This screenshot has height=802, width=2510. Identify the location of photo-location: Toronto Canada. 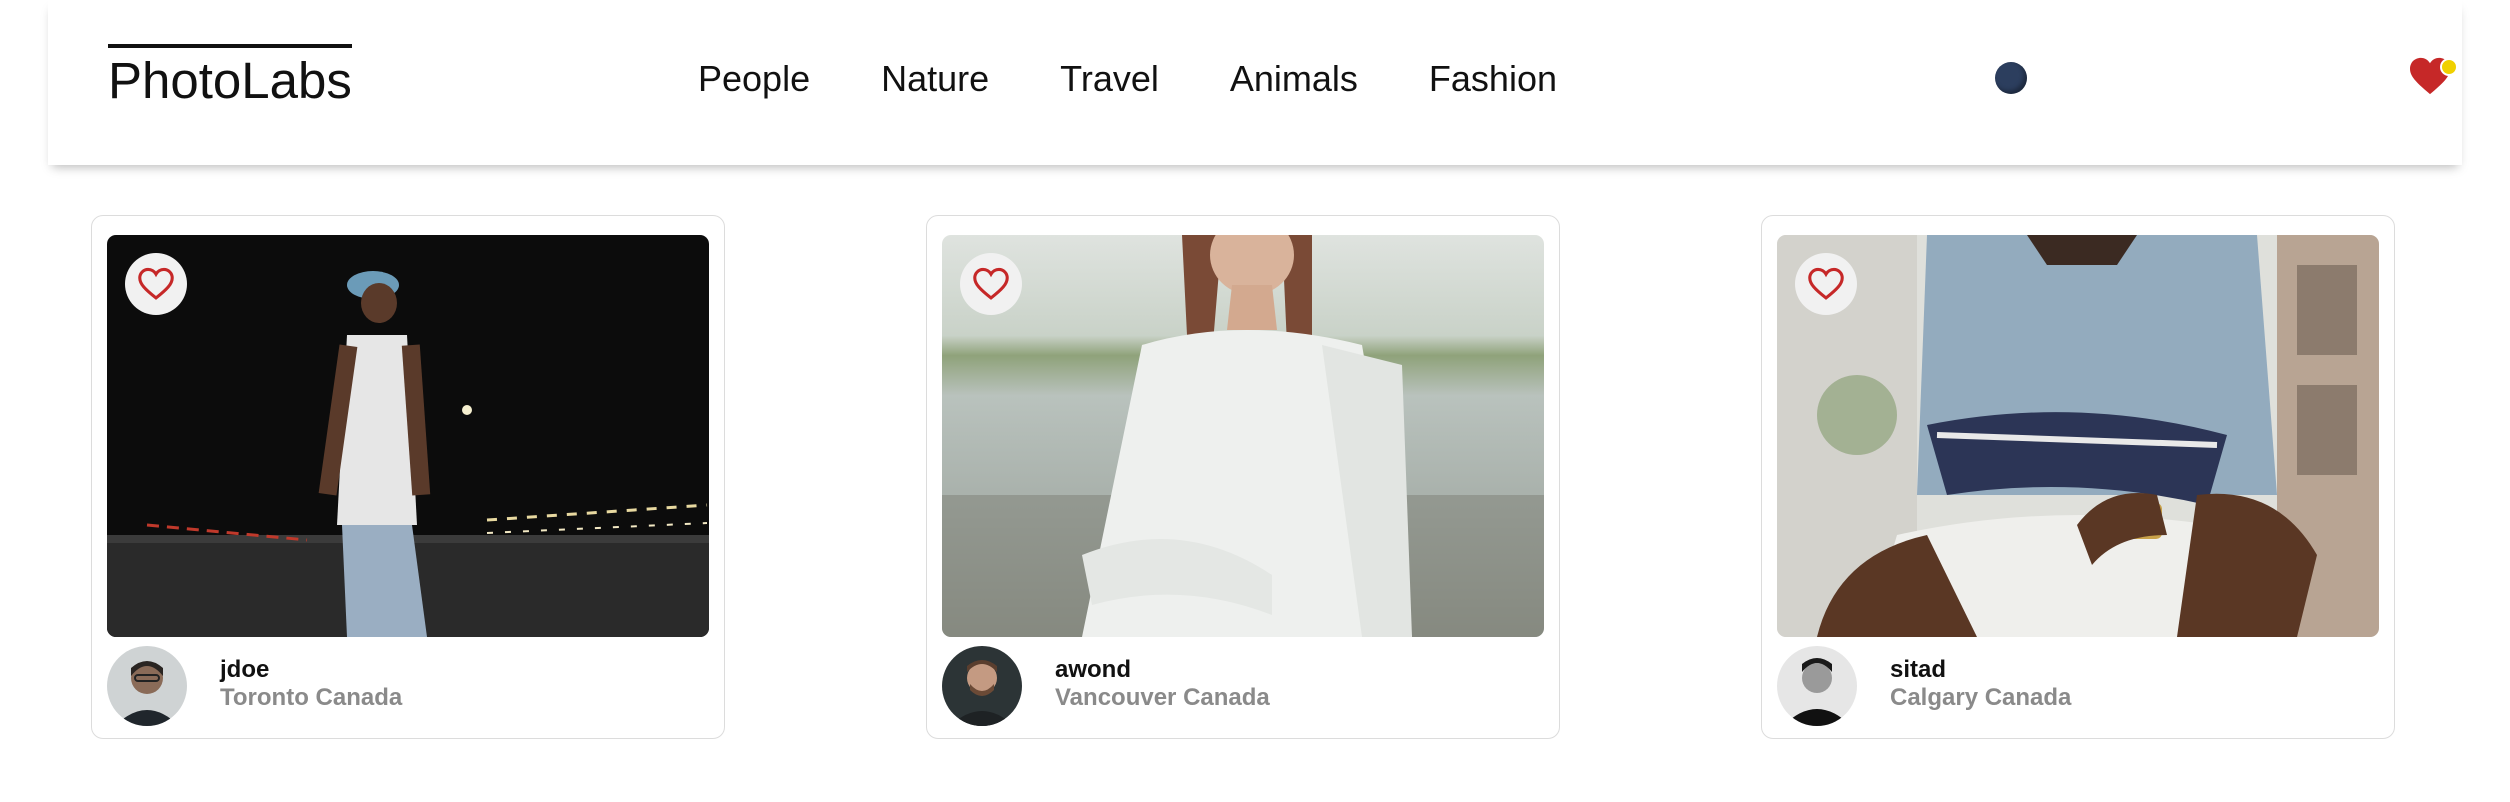
(311, 697).